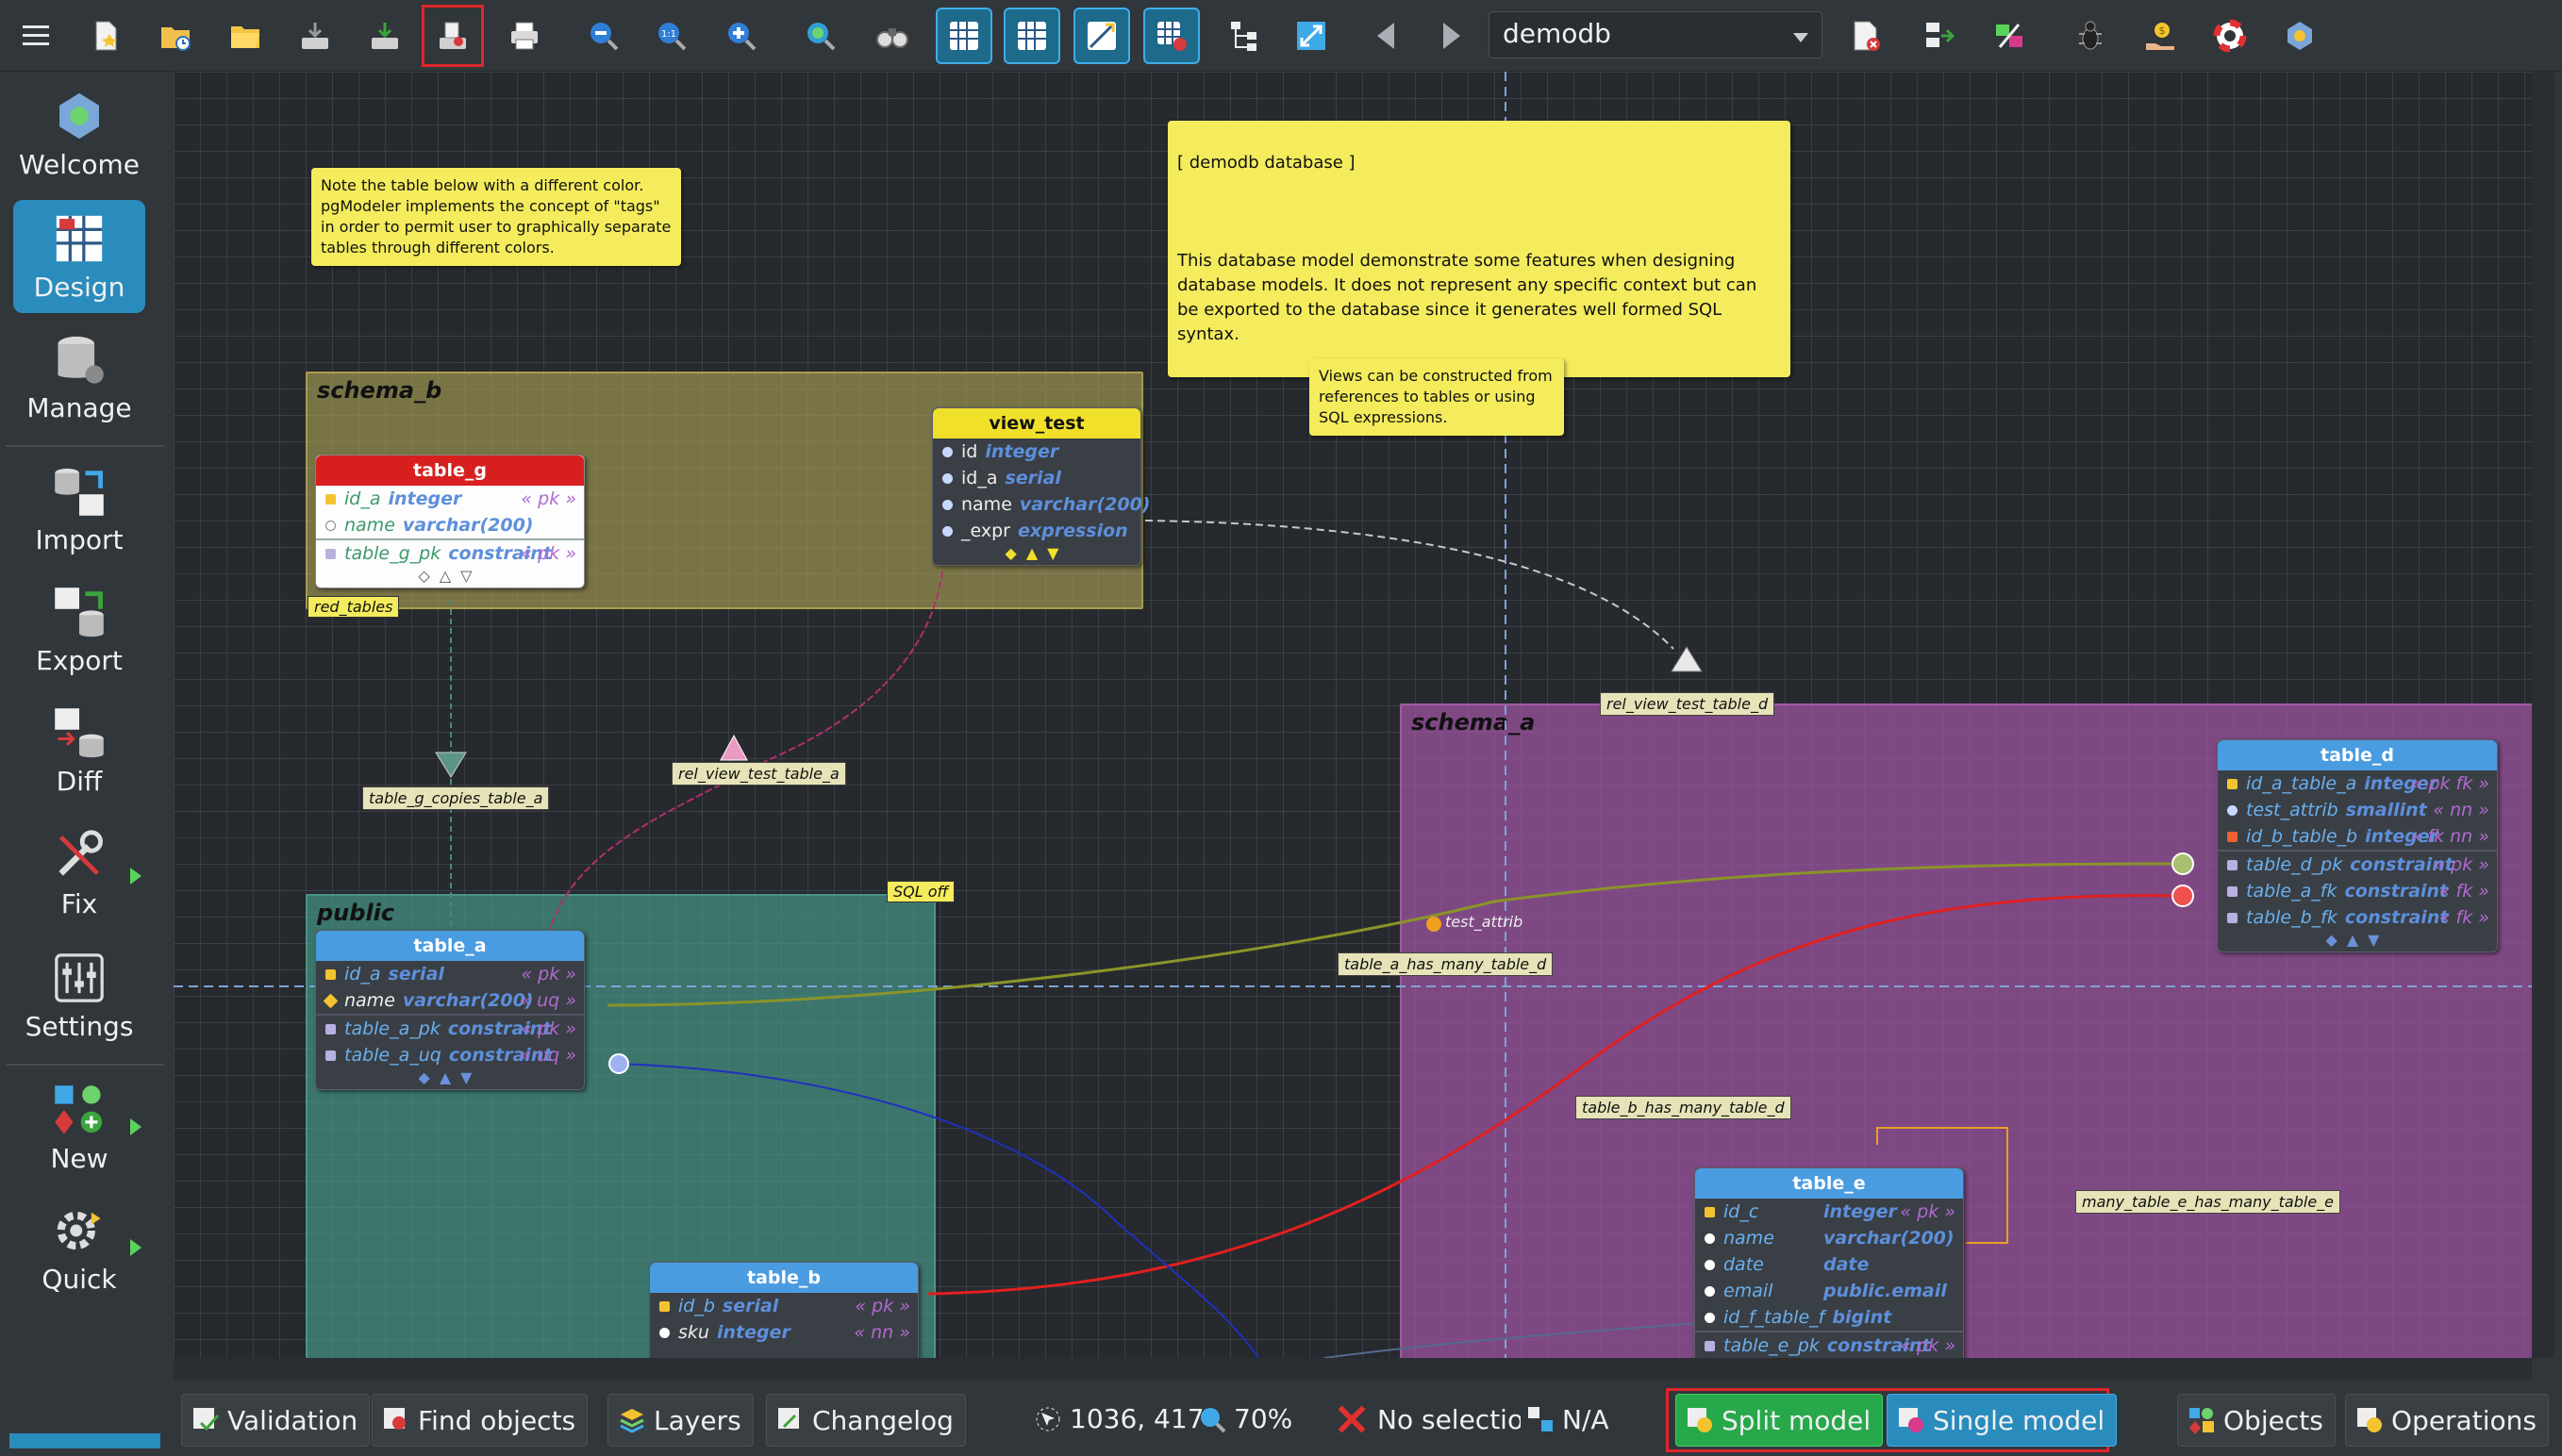 This screenshot has height=1456, width=2562. What do you see at coordinates (1032, 36) in the screenshot?
I see `align-grid-icon` at bounding box center [1032, 36].